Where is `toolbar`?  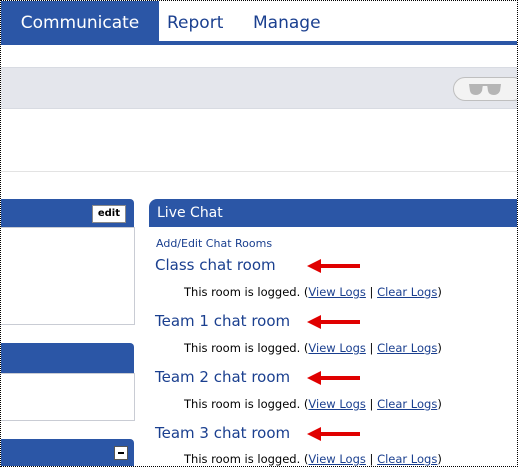 toolbar is located at coordinates (259, 88).